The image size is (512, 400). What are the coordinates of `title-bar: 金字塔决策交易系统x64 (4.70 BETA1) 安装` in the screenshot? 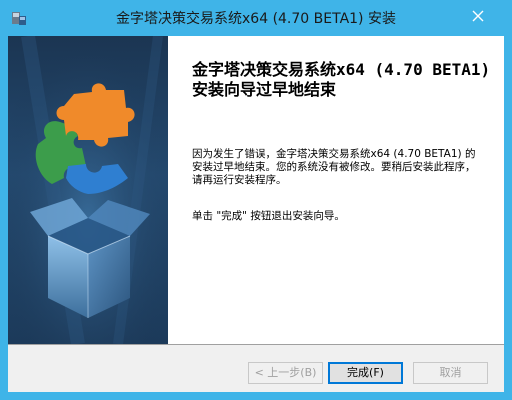 It's located at (256, 18).